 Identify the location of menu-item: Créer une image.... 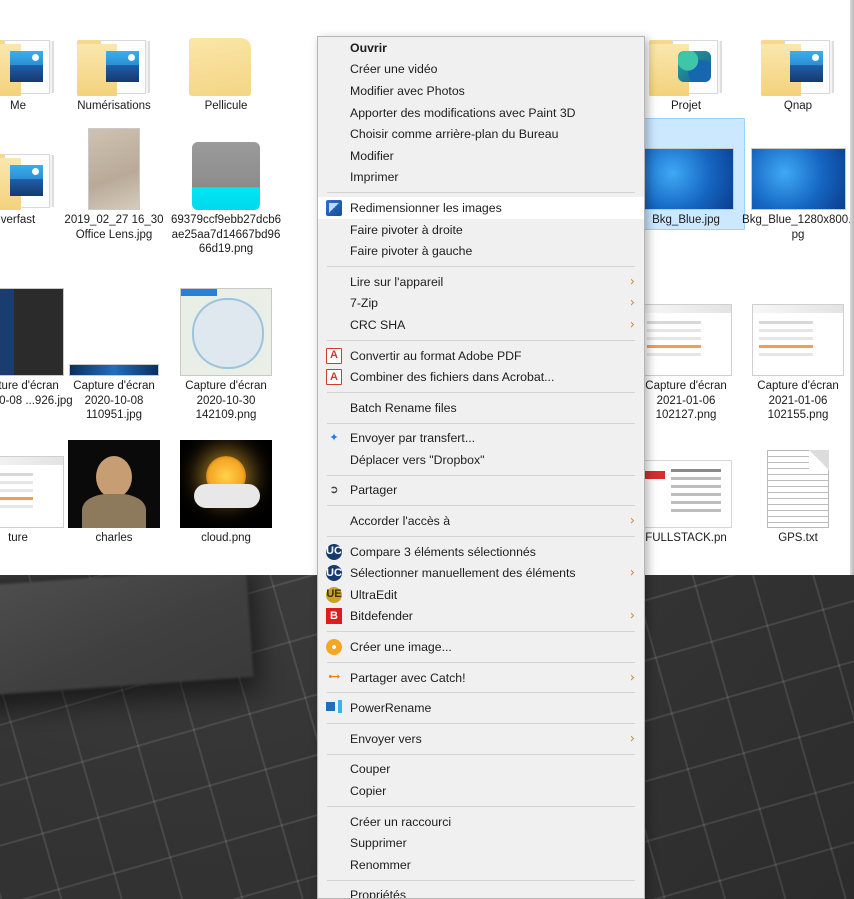
(481, 647).